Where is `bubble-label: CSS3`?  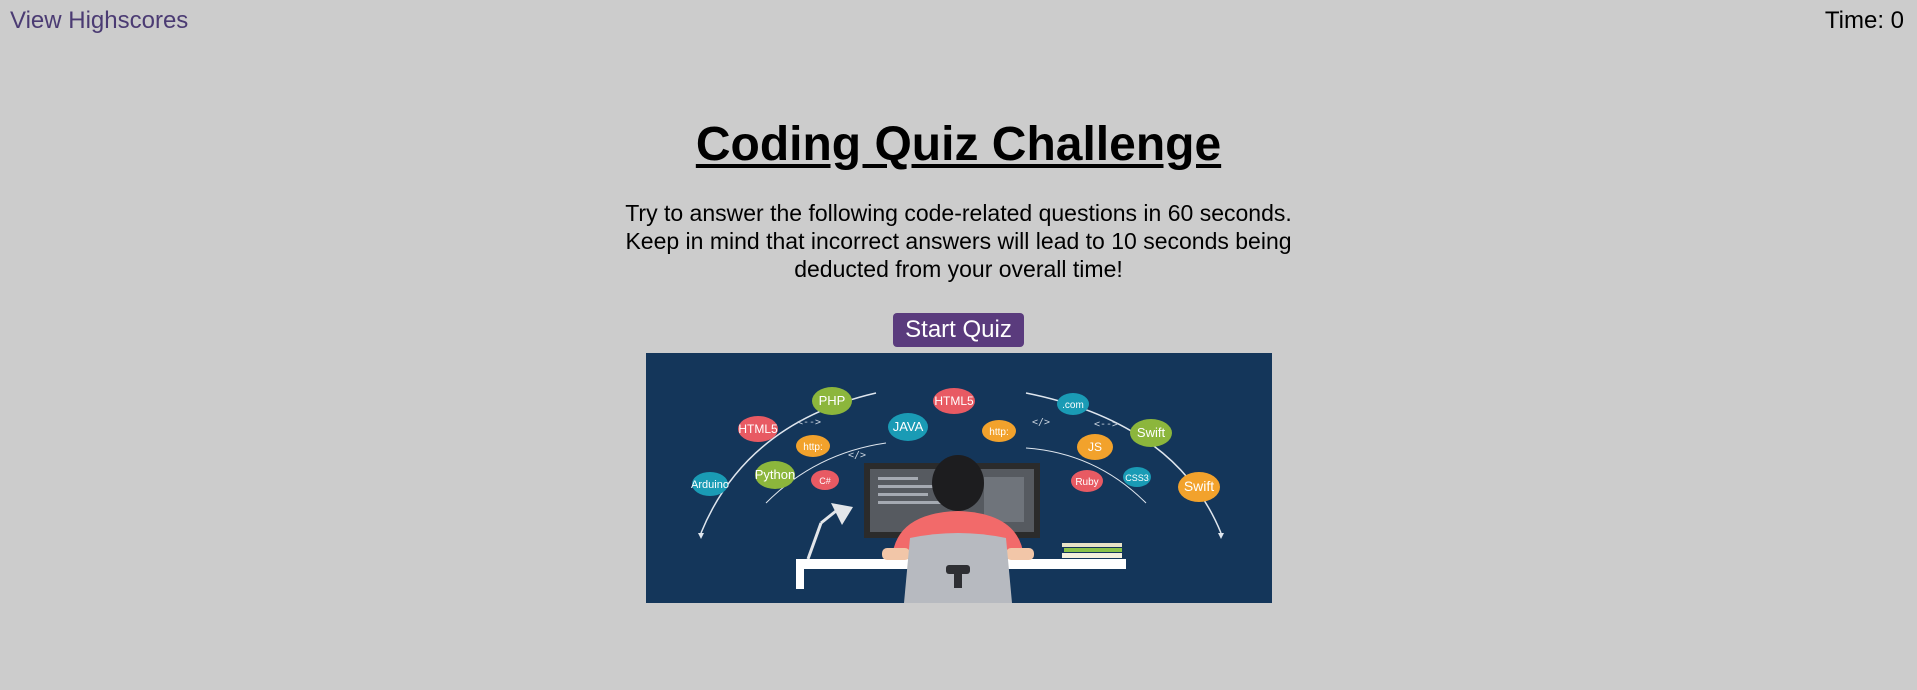 bubble-label: CSS3 is located at coordinates (1137, 478).